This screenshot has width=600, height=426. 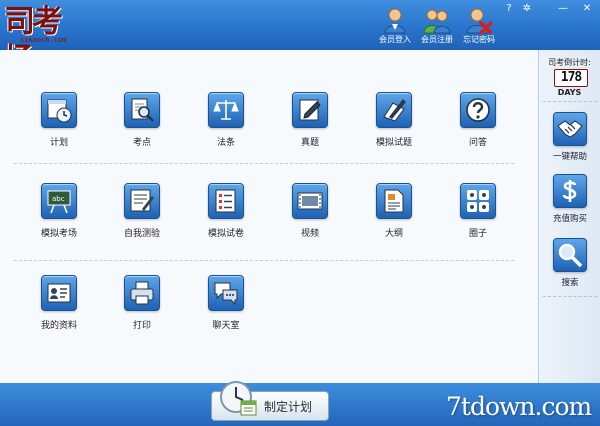 I want to click on close-button: ✕, so click(x=587, y=9).